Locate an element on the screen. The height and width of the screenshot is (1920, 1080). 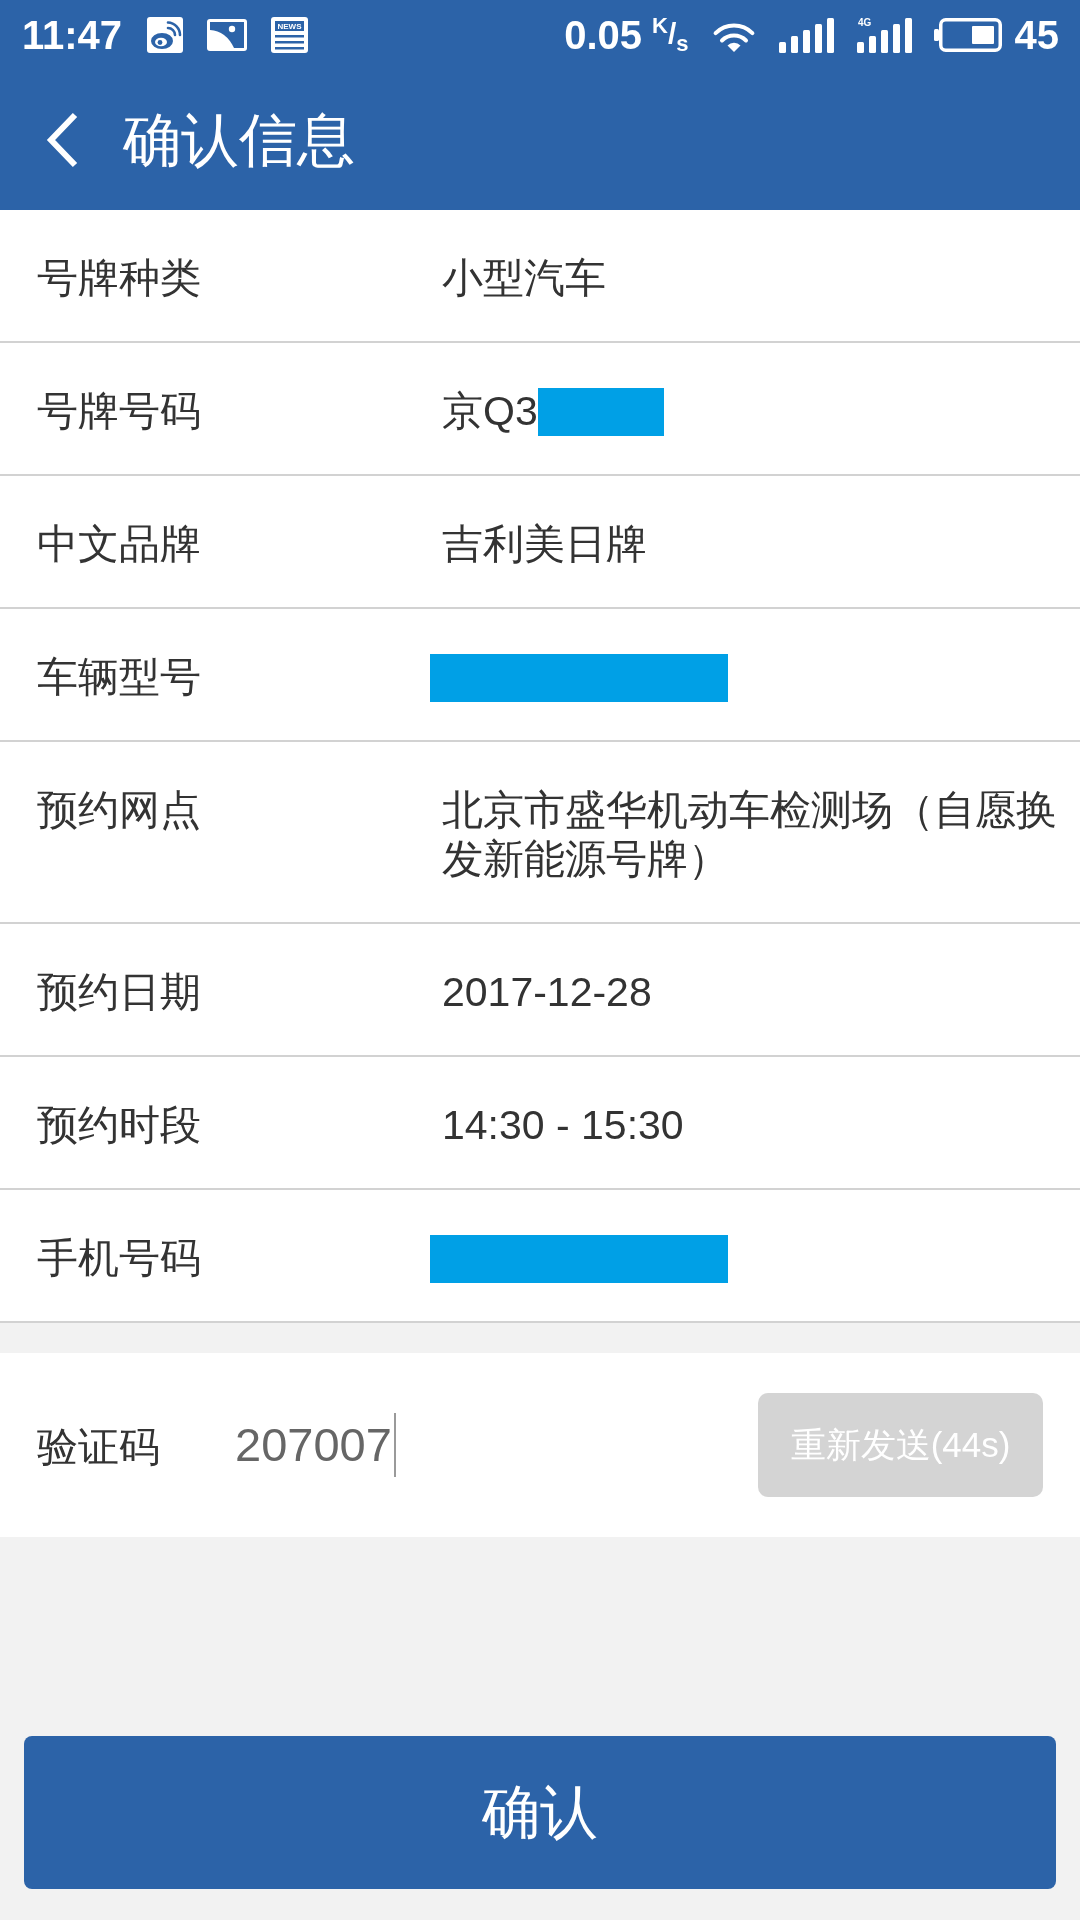
field-label: 预约日期 is located at coordinates (119, 992).